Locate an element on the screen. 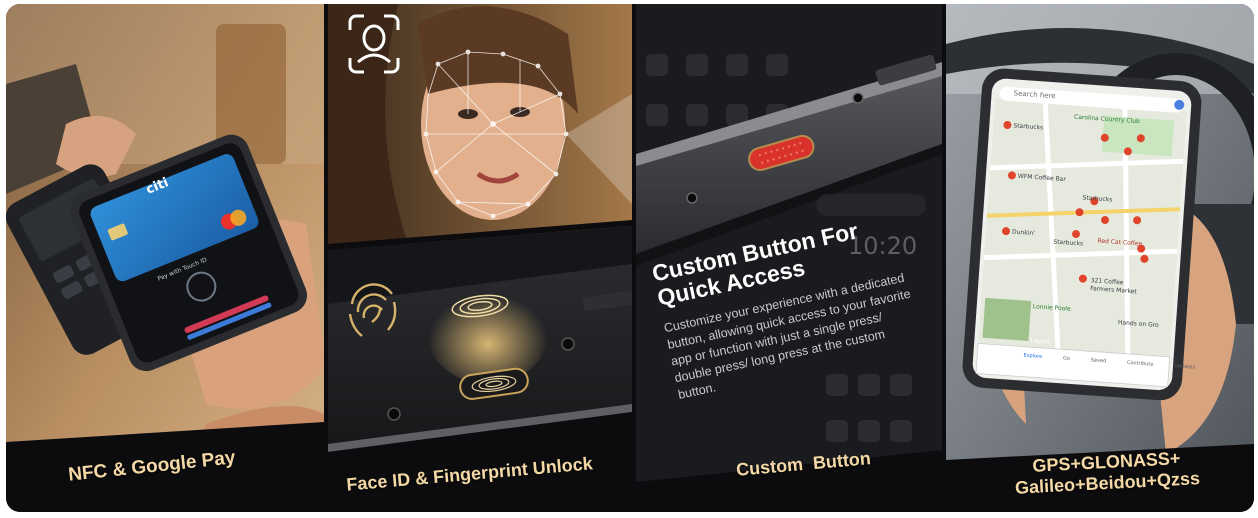 This screenshot has height=518, width=1258. map-search-field: Search here is located at coordinates (1034, 94).